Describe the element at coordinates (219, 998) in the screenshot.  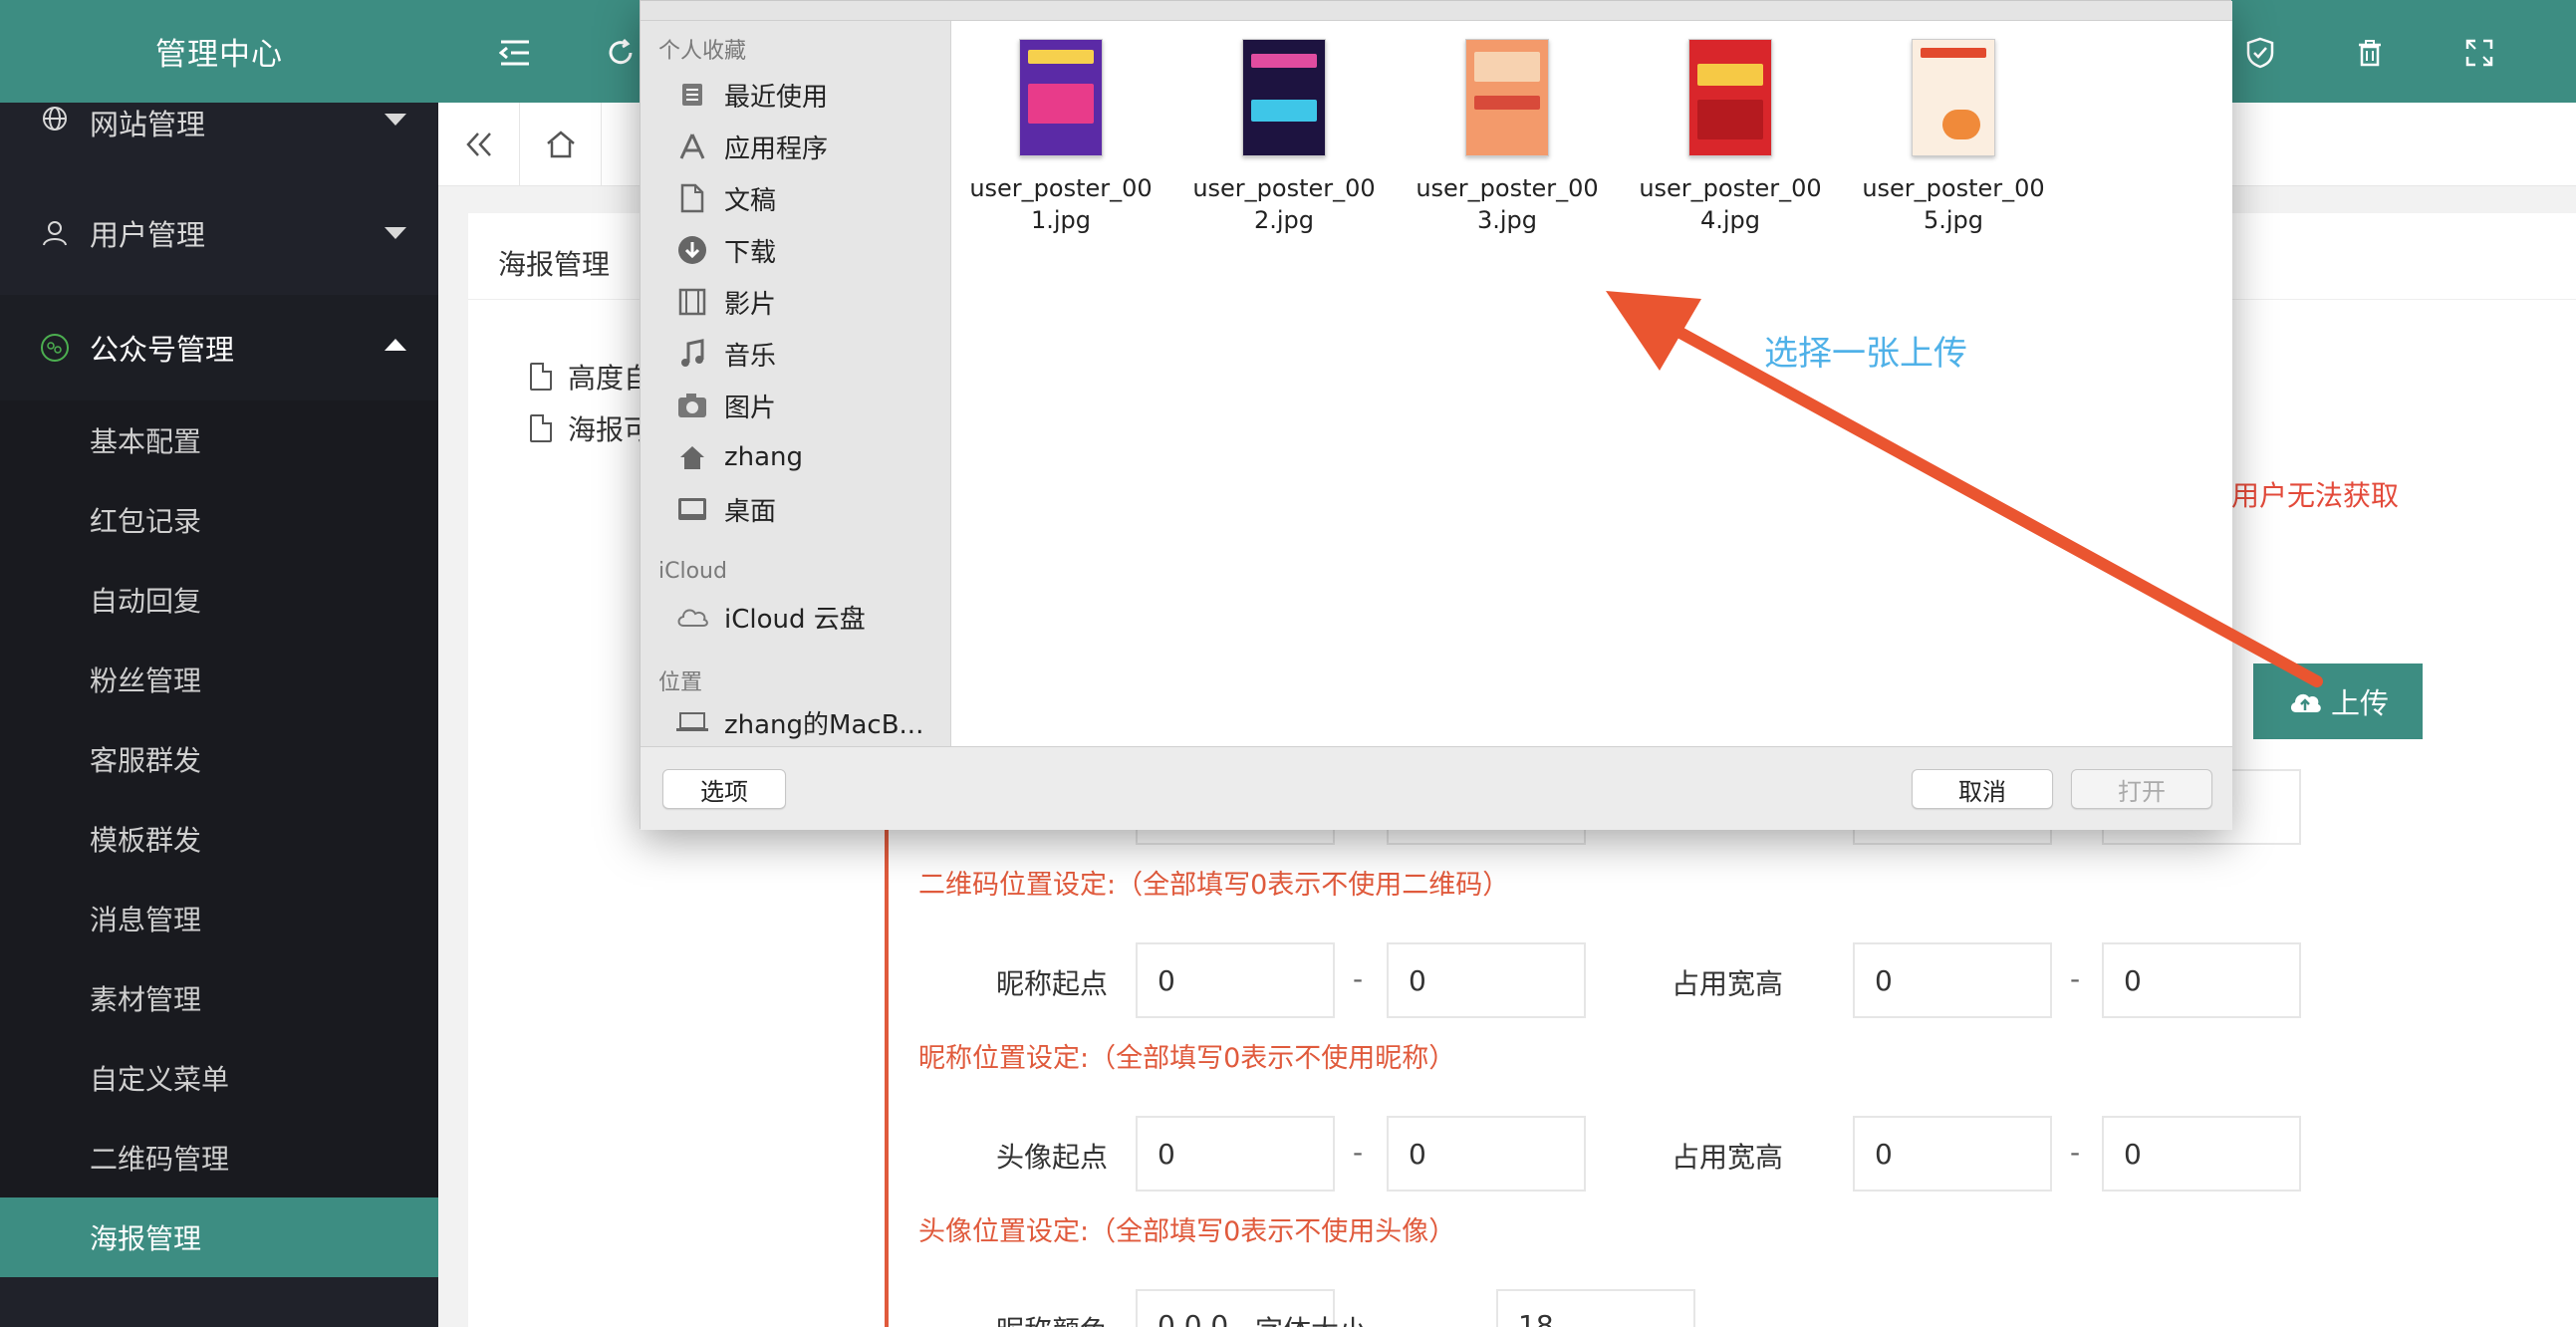
I see `sidebar-item-materials: 素材管理` at that location.